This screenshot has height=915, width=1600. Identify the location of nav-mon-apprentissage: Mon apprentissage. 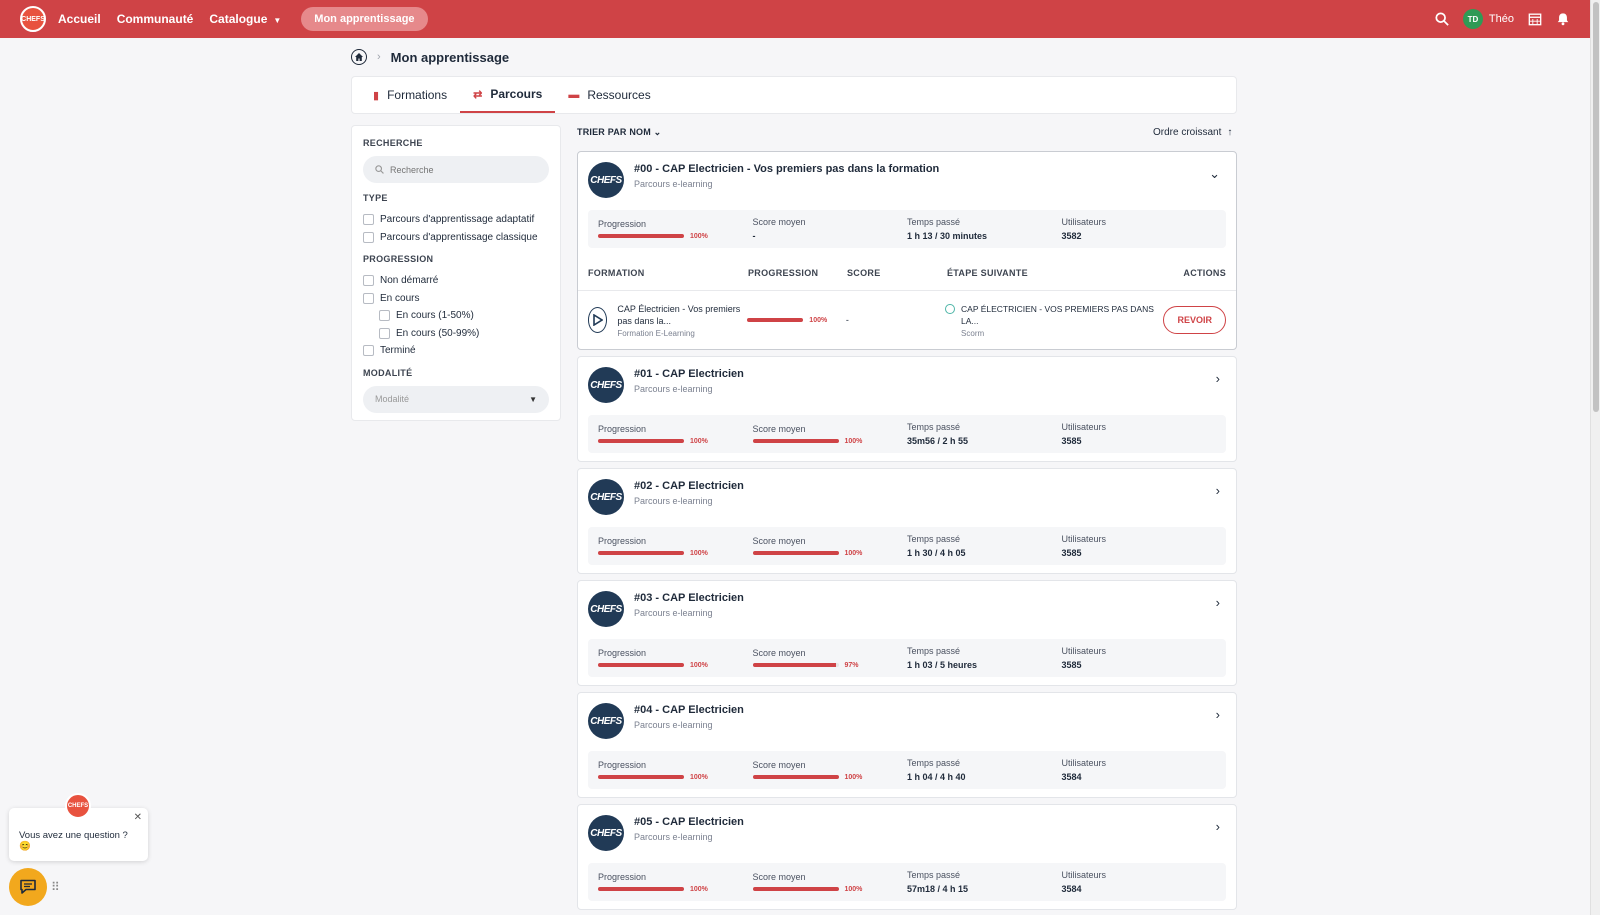
(364, 19).